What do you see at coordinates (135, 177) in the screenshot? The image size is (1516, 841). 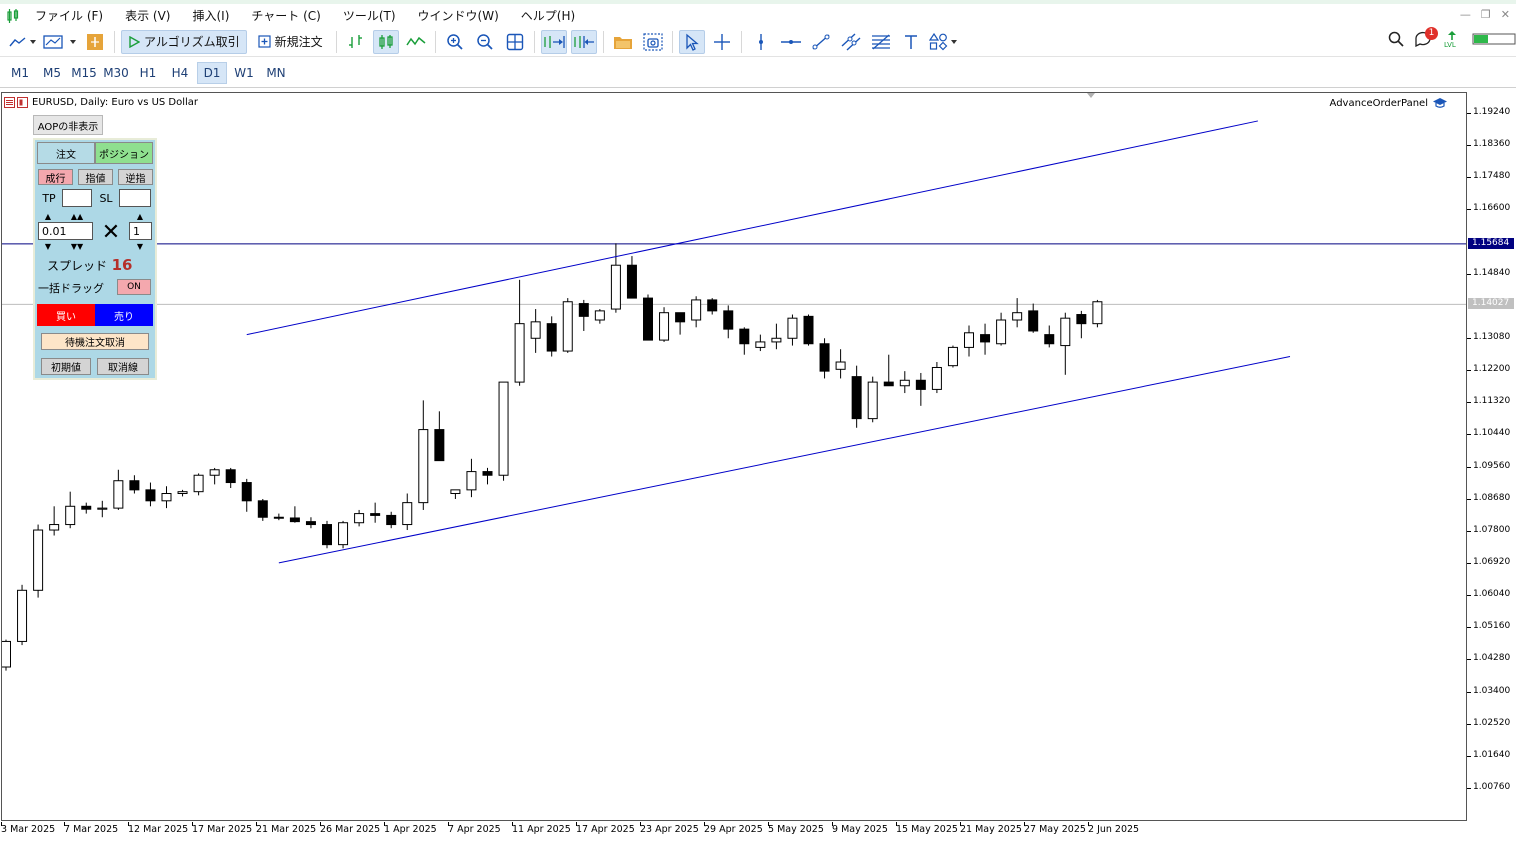 I see `stop-order-button: 逆指` at bounding box center [135, 177].